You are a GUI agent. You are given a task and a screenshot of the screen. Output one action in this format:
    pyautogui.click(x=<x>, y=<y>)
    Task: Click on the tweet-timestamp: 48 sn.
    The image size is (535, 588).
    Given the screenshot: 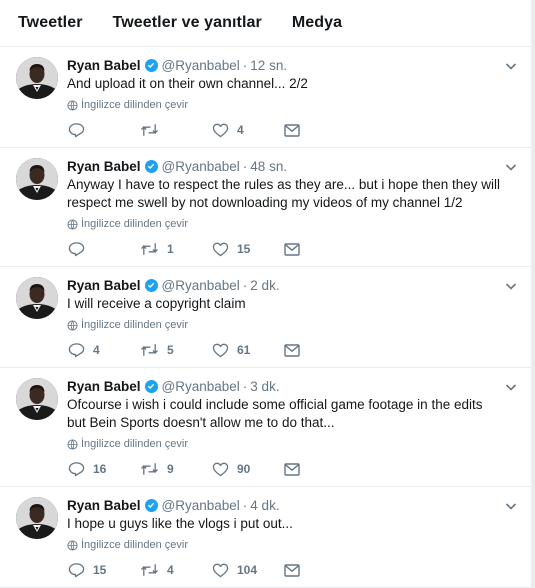 What is the action you would take?
    pyautogui.click(x=268, y=166)
    